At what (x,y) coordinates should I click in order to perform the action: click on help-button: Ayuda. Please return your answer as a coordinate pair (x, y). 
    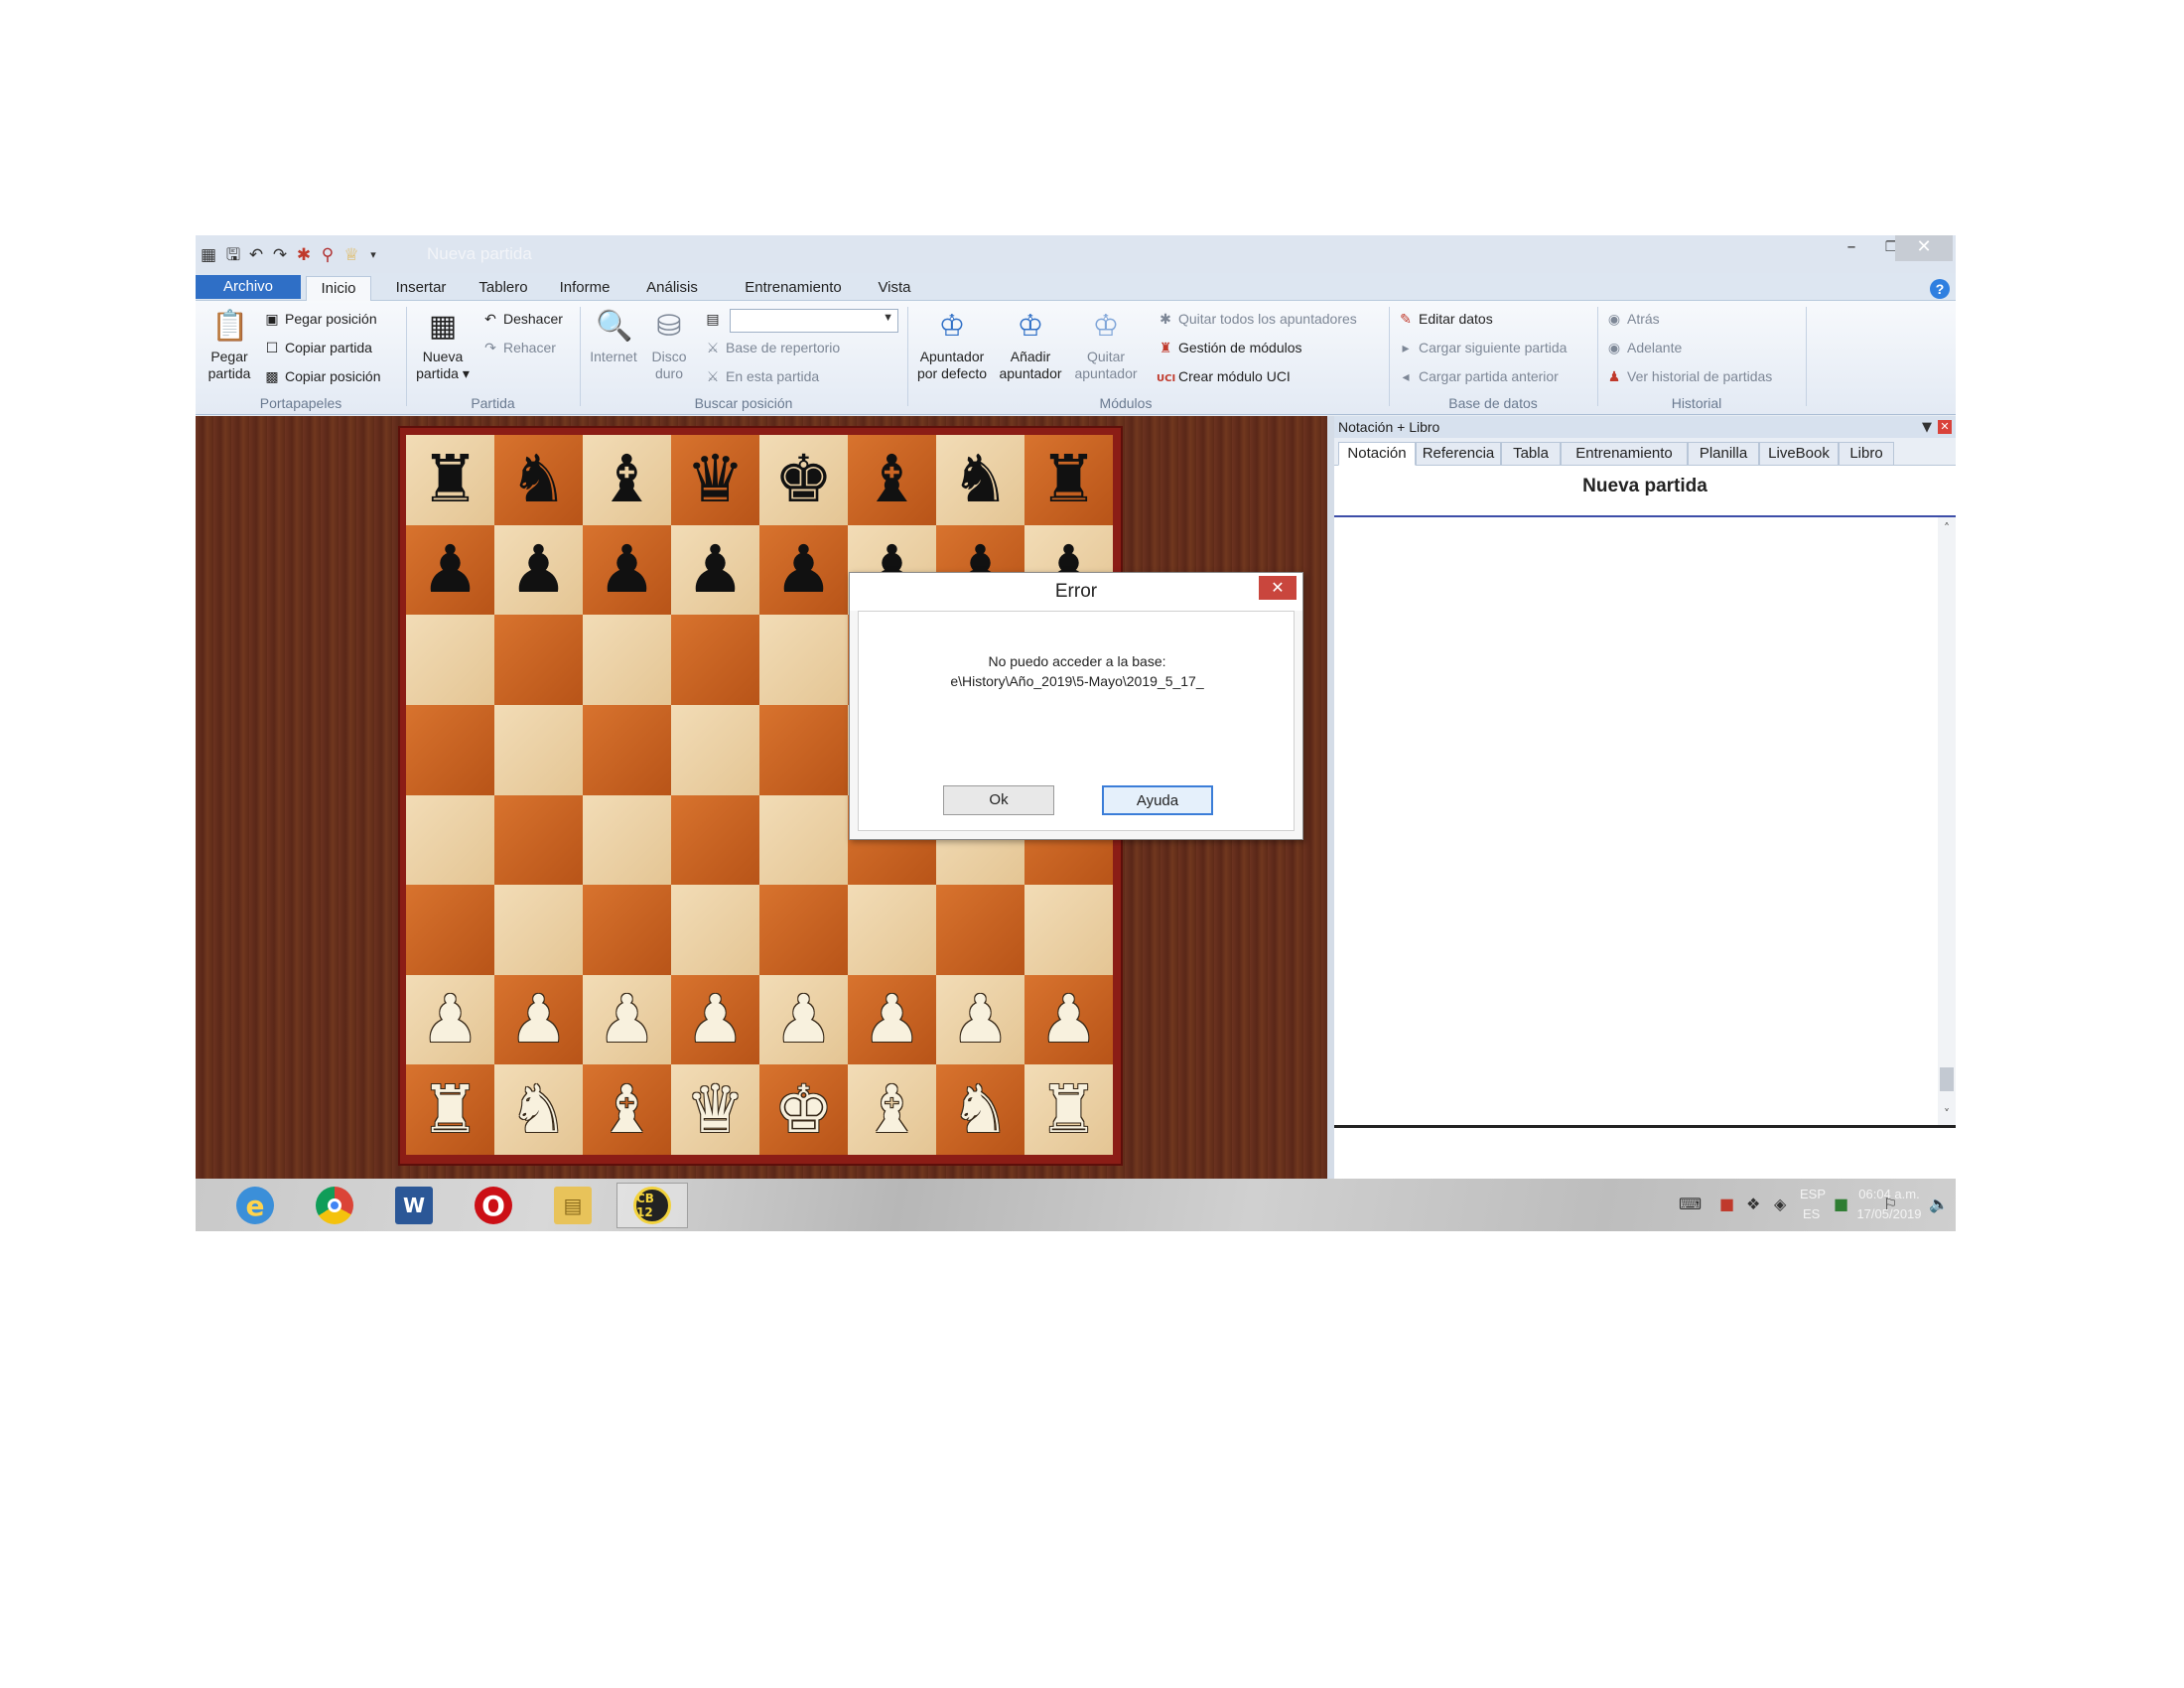
    Looking at the image, I should click on (1157, 800).